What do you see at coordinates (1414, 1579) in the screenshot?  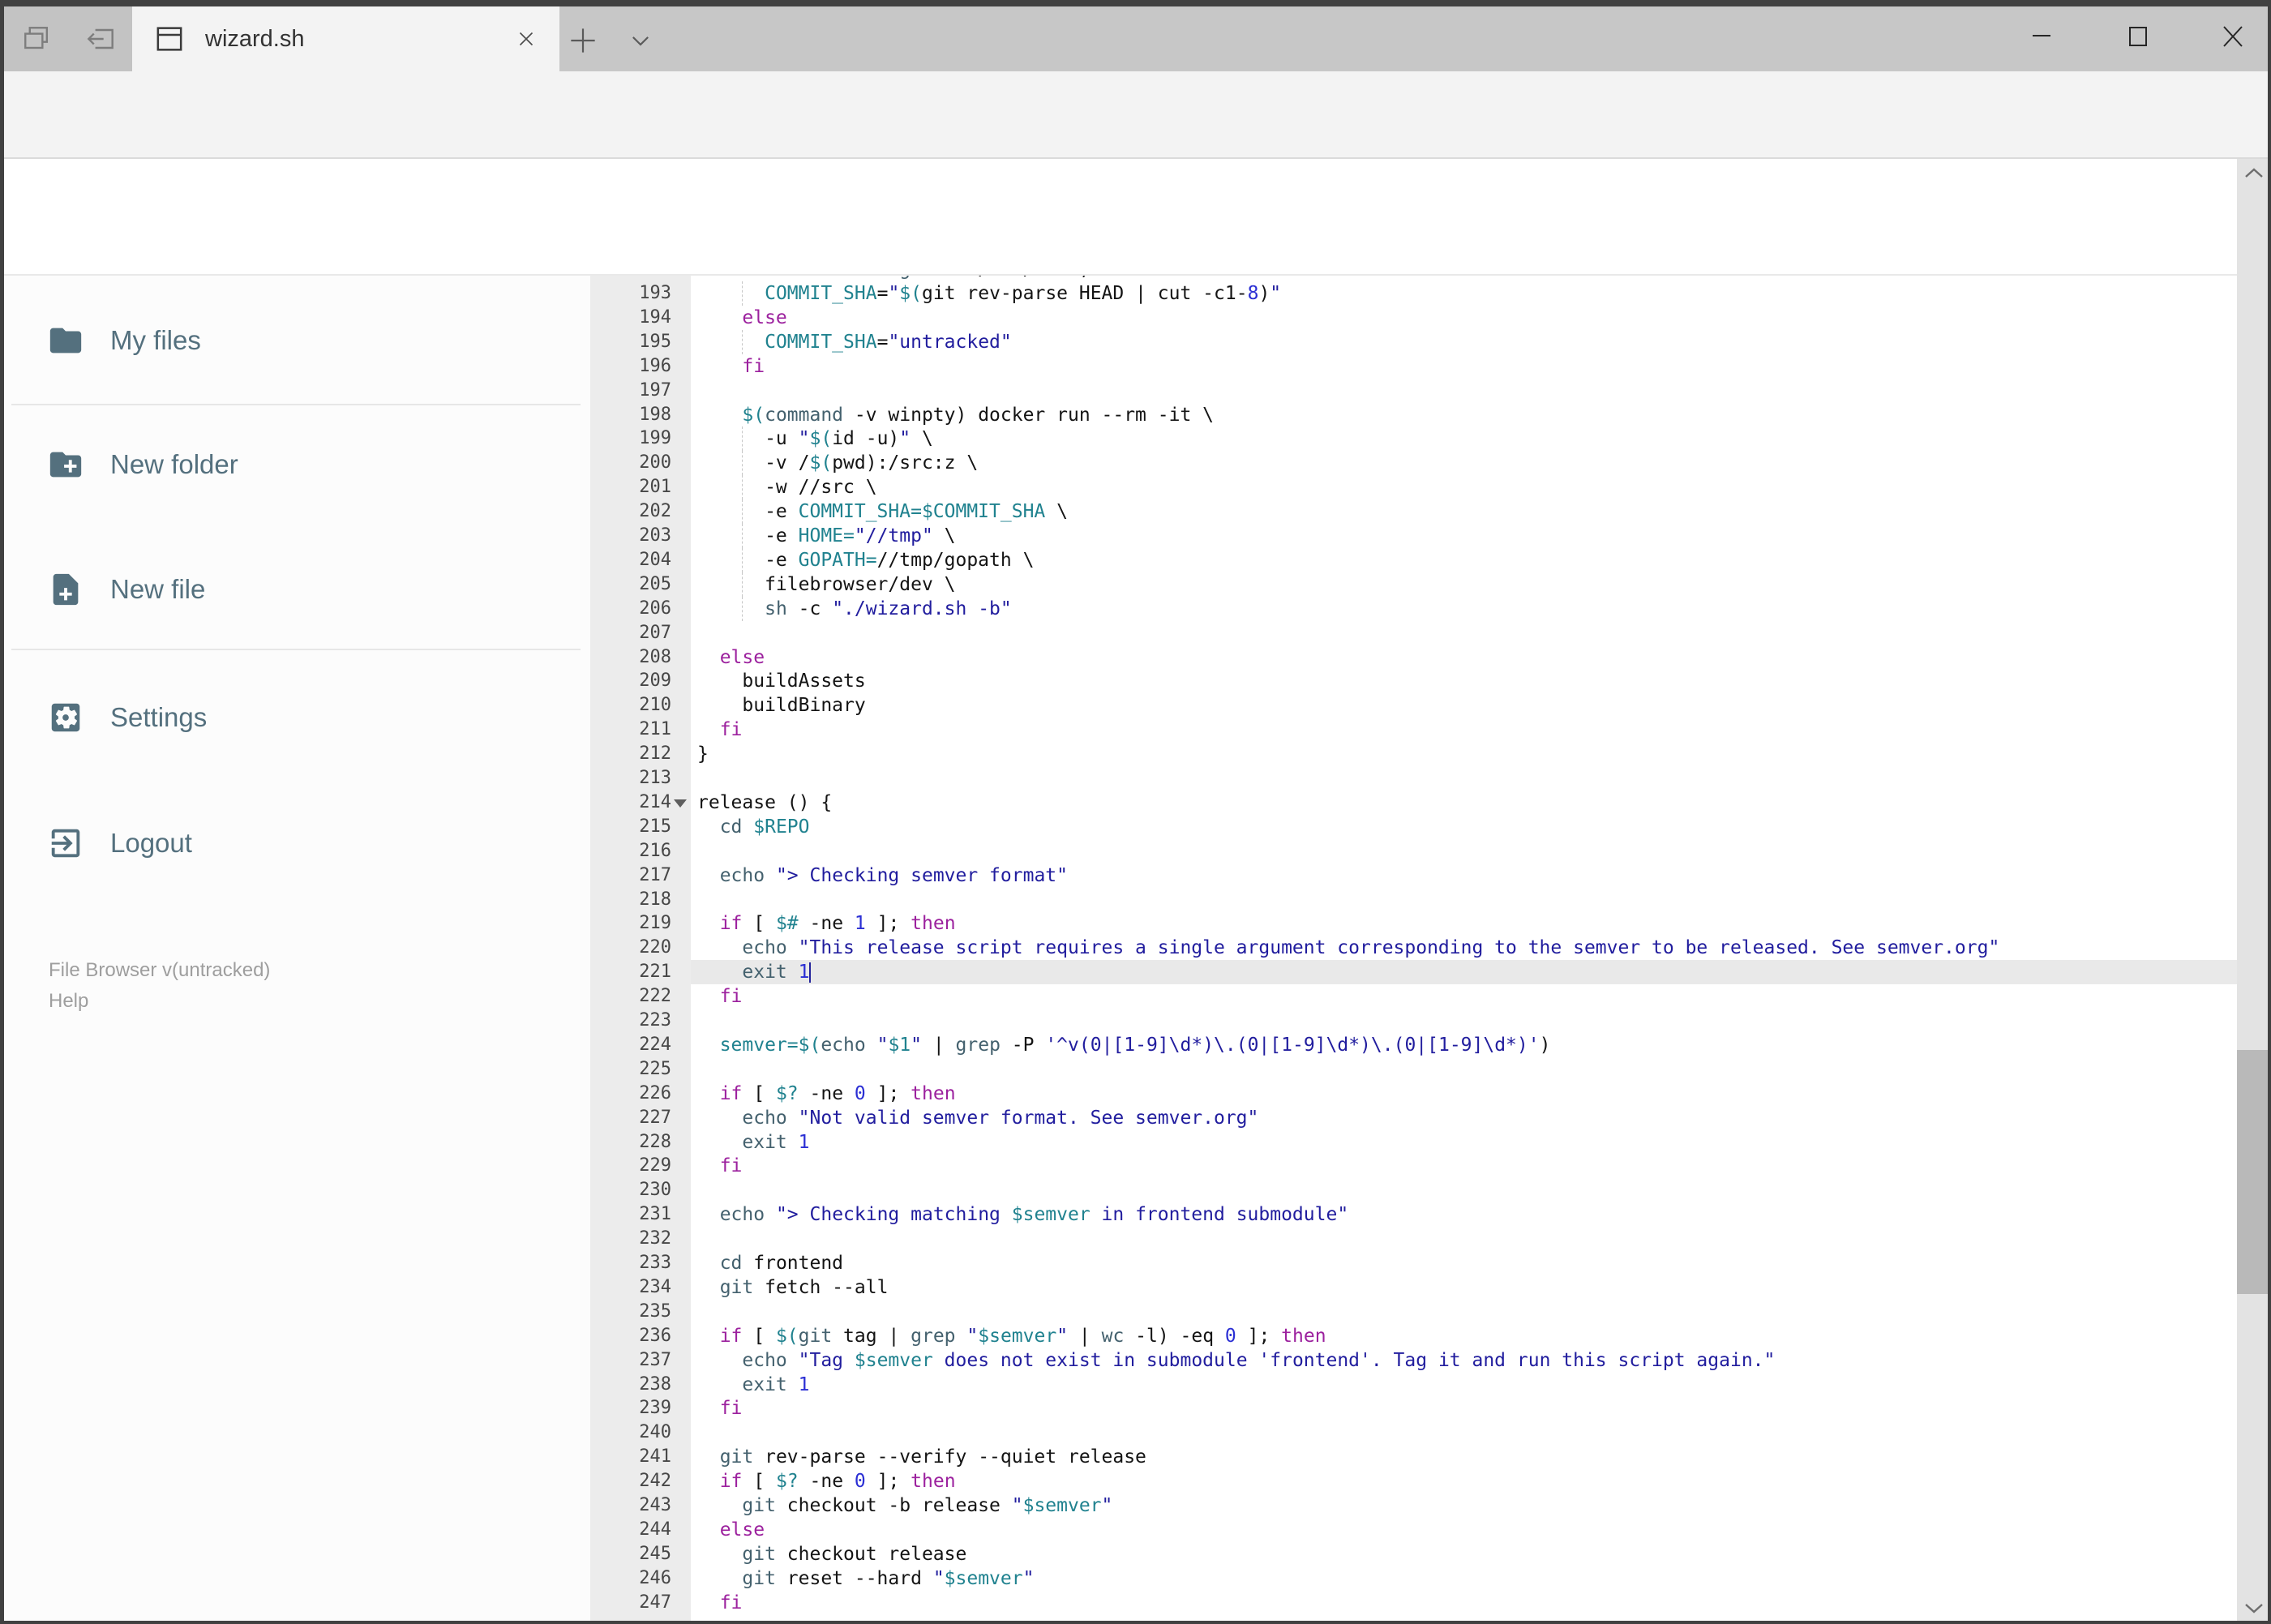 I see `code-line: 246 git reset --hard "$semver"` at bounding box center [1414, 1579].